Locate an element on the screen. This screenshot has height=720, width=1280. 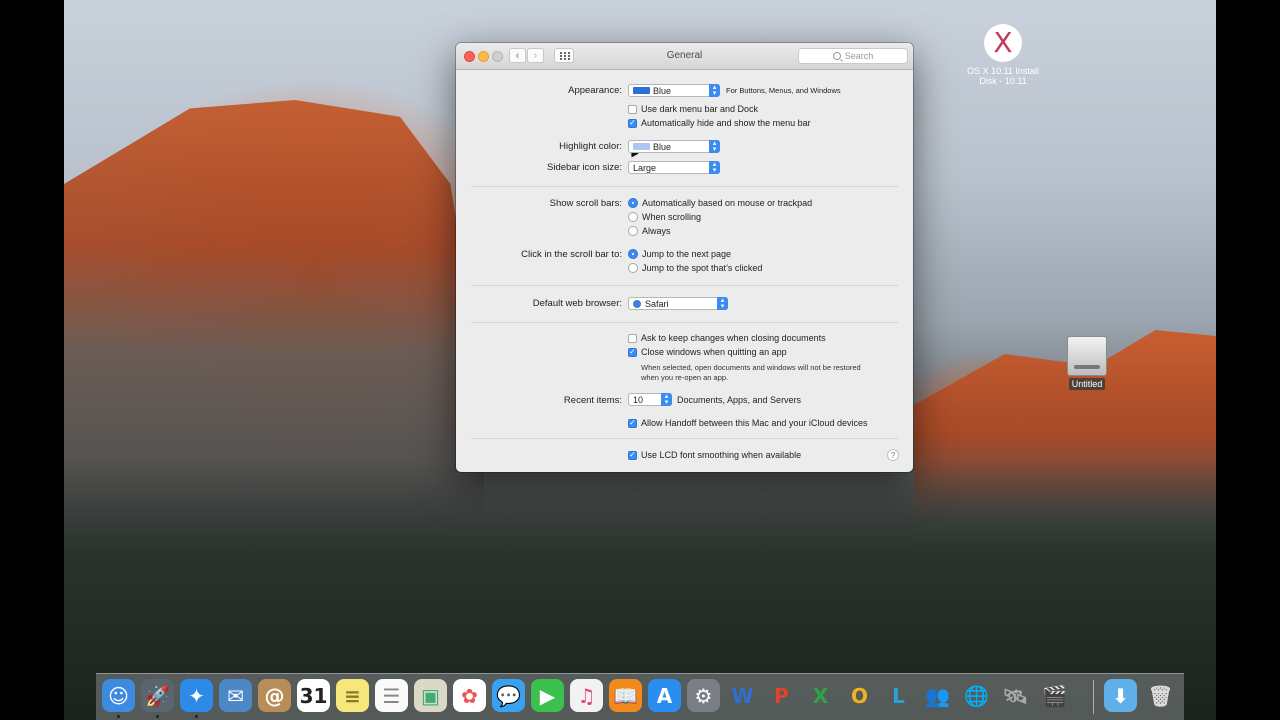
jump-next-page-radio: Jump to the next page is located at coordinates (679, 254).